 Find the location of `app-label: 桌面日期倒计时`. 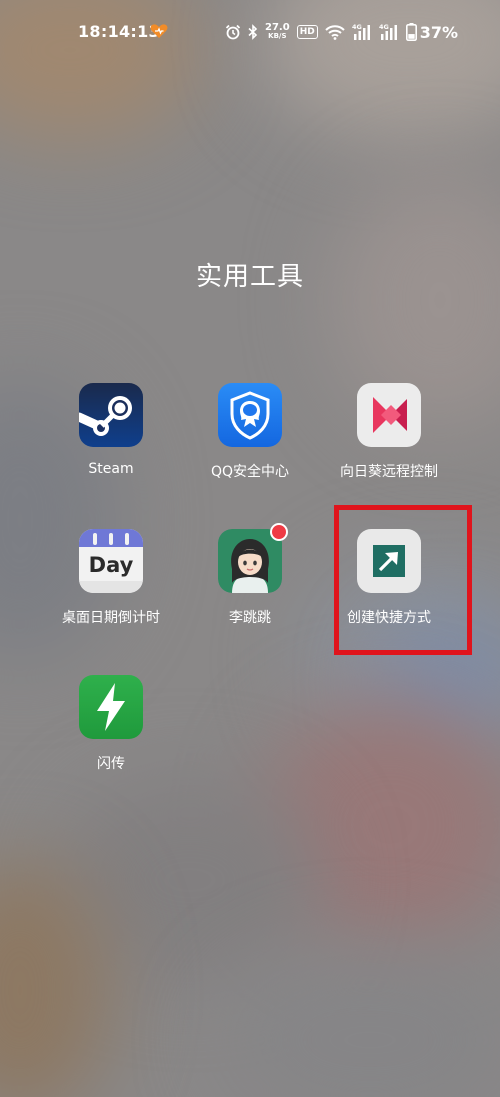

app-label: 桌面日期倒计时 is located at coordinates (111, 618).